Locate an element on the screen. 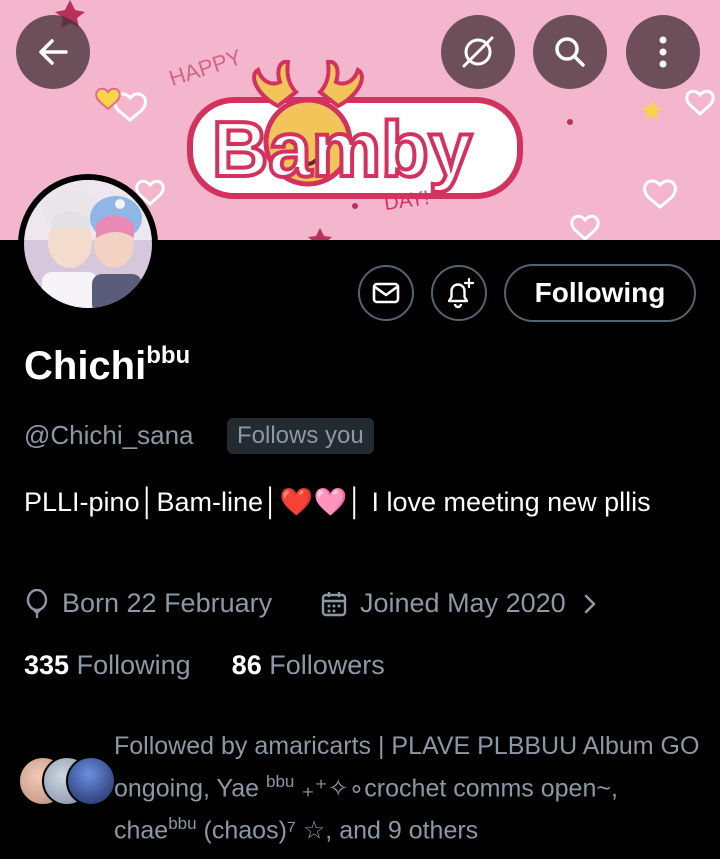 Image resolution: width=720 pixels, height=859 pixels. mail-icon is located at coordinates (386, 293).